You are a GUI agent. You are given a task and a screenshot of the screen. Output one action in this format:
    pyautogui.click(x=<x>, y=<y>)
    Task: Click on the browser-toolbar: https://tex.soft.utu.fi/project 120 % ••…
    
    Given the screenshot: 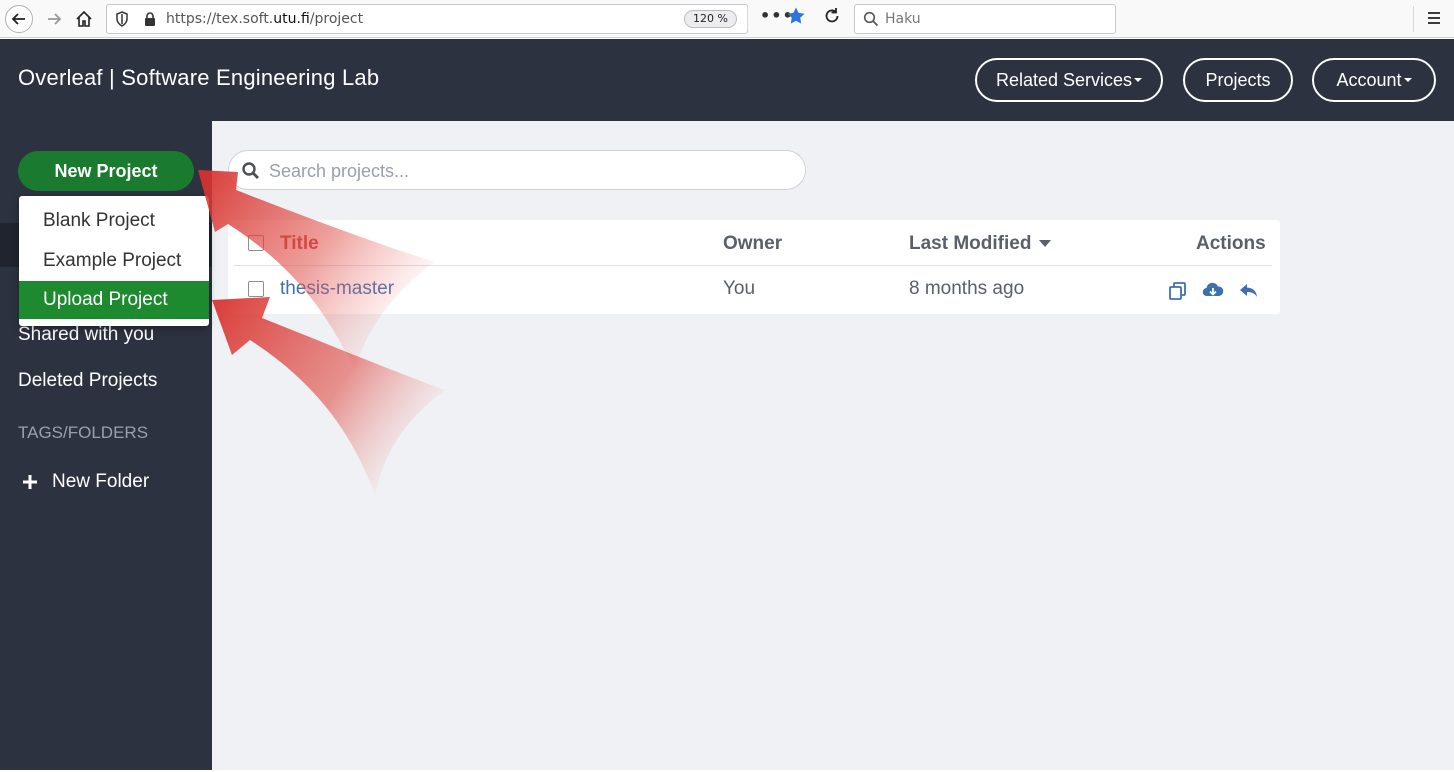 What is the action you would take?
    pyautogui.click(x=727, y=19)
    